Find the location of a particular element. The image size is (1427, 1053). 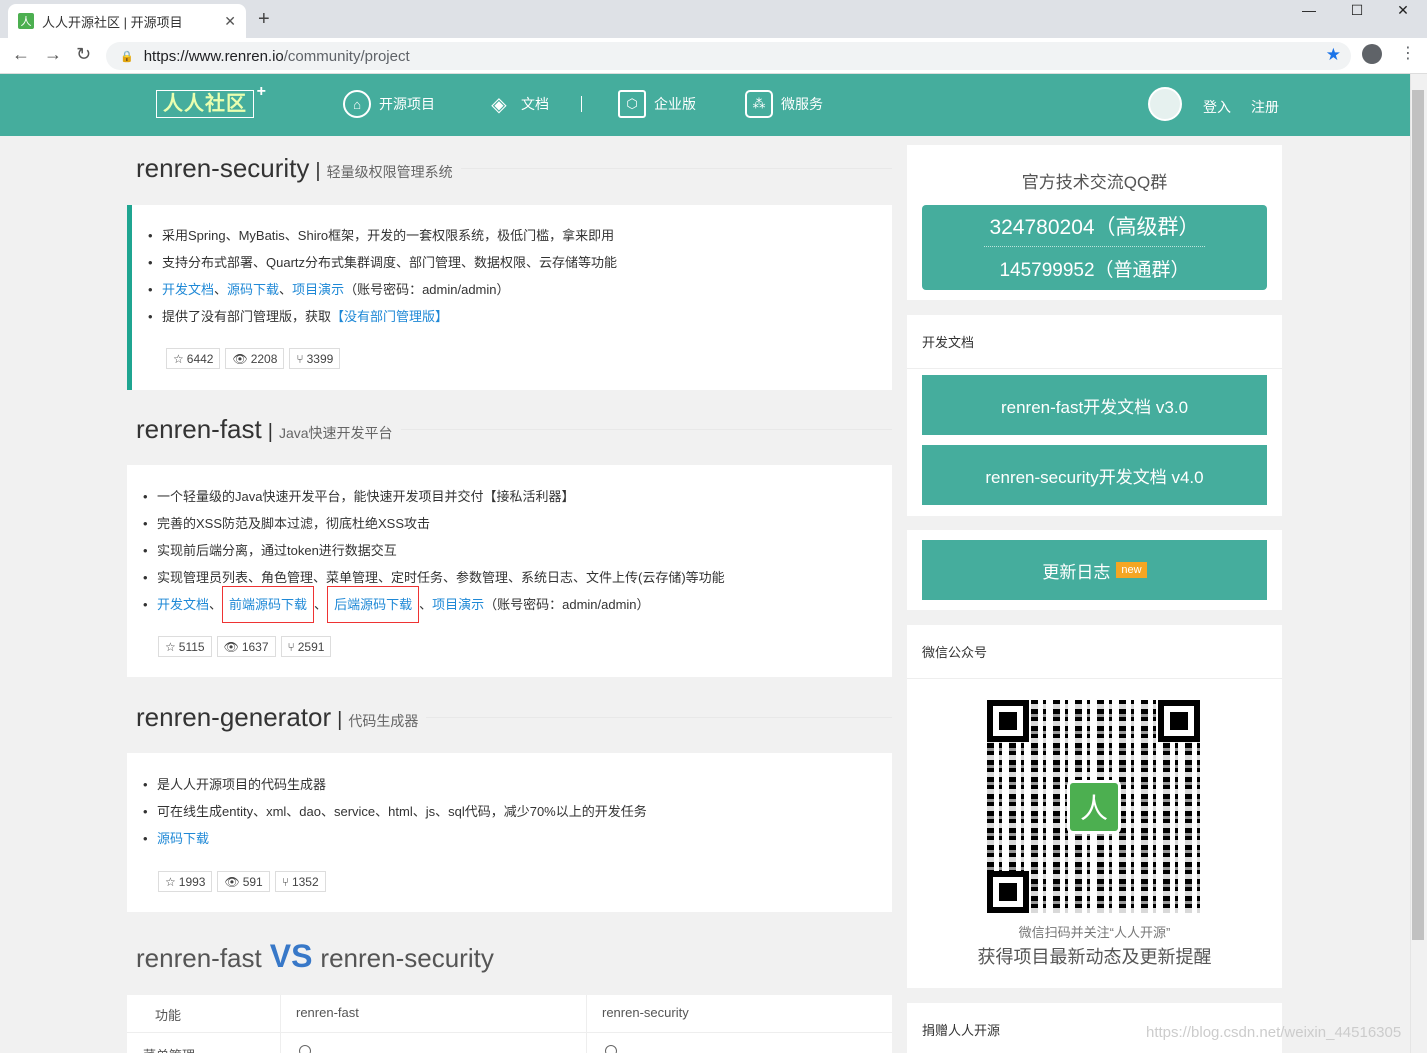

login-link: 登入 is located at coordinates (1217, 107).